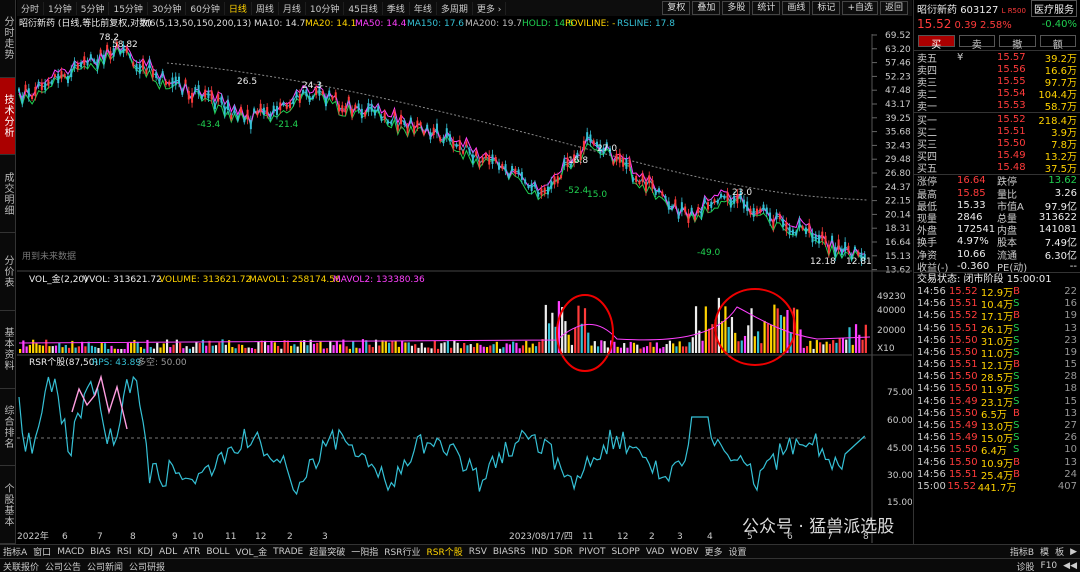 The image size is (1080, 572). I want to click on sector-button: 医疗服务, so click(1054, 8).